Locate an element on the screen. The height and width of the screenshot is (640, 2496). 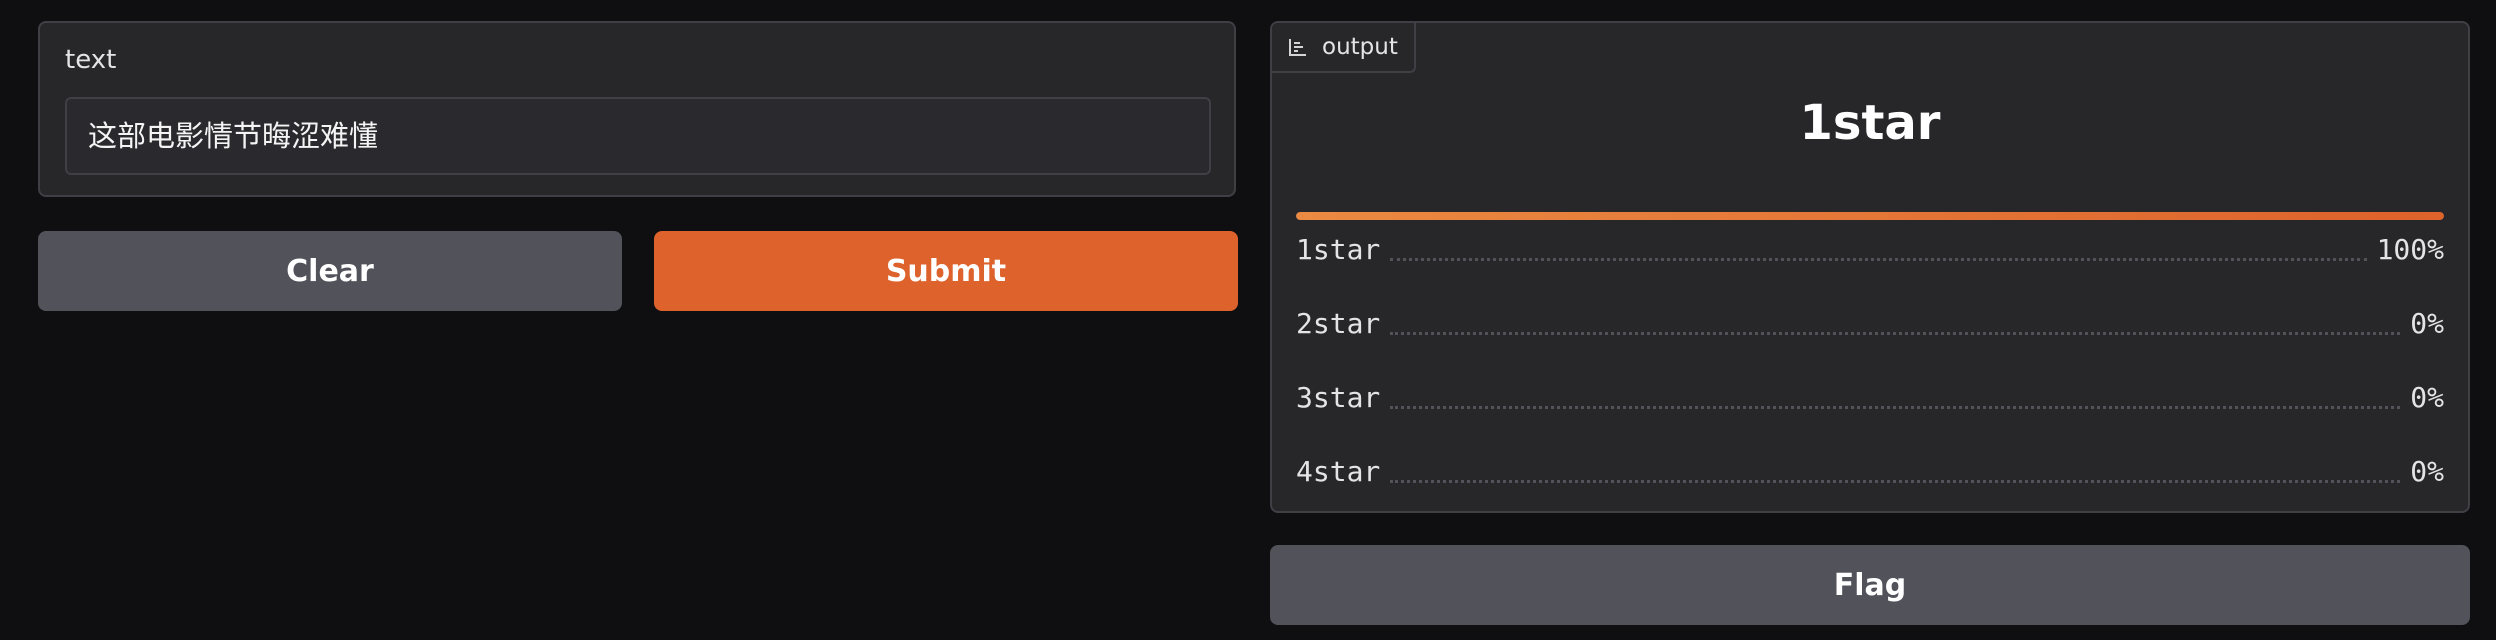
confidence-label: 4star is located at coordinates (1338, 471).